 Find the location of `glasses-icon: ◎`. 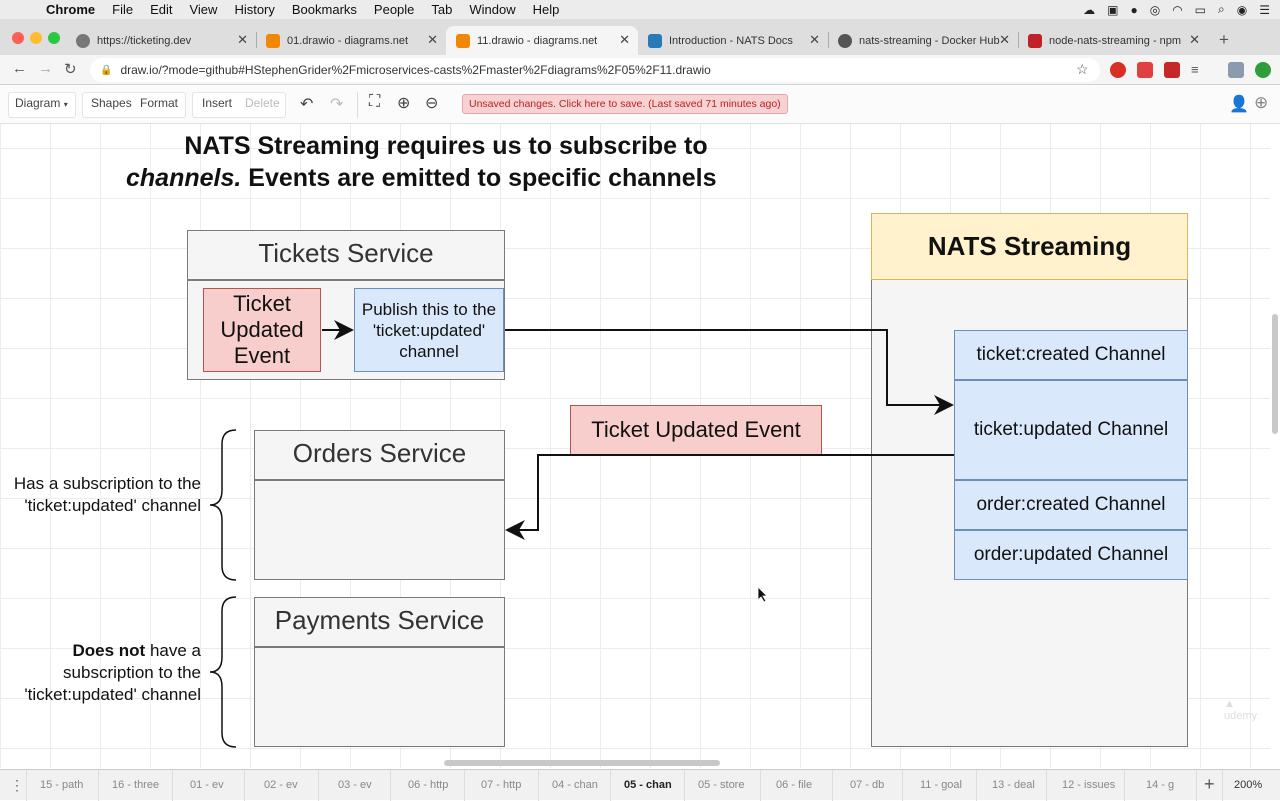

glasses-icon: ◎ is located at coordinates (1155, 10).